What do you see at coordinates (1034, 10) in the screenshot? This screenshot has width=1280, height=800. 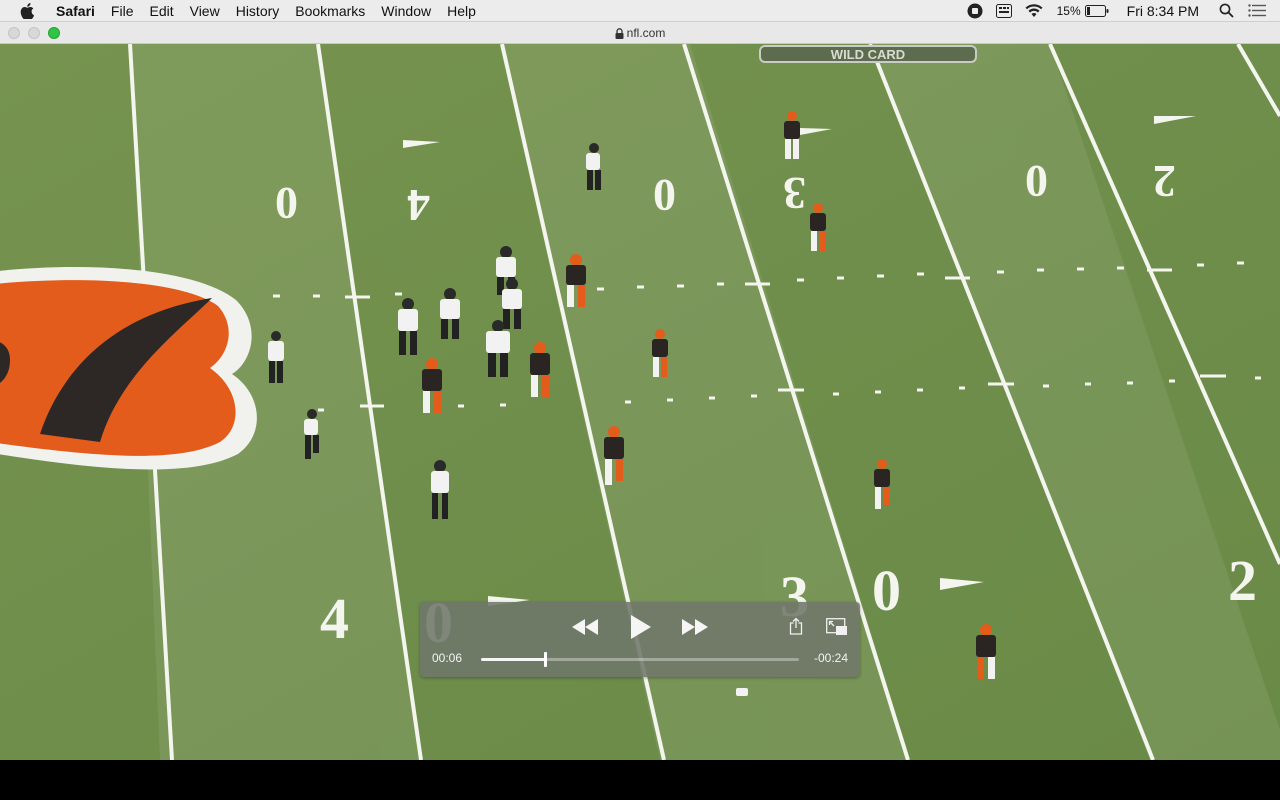 I see `wifi-icon` at bounding box center [1034, 10].